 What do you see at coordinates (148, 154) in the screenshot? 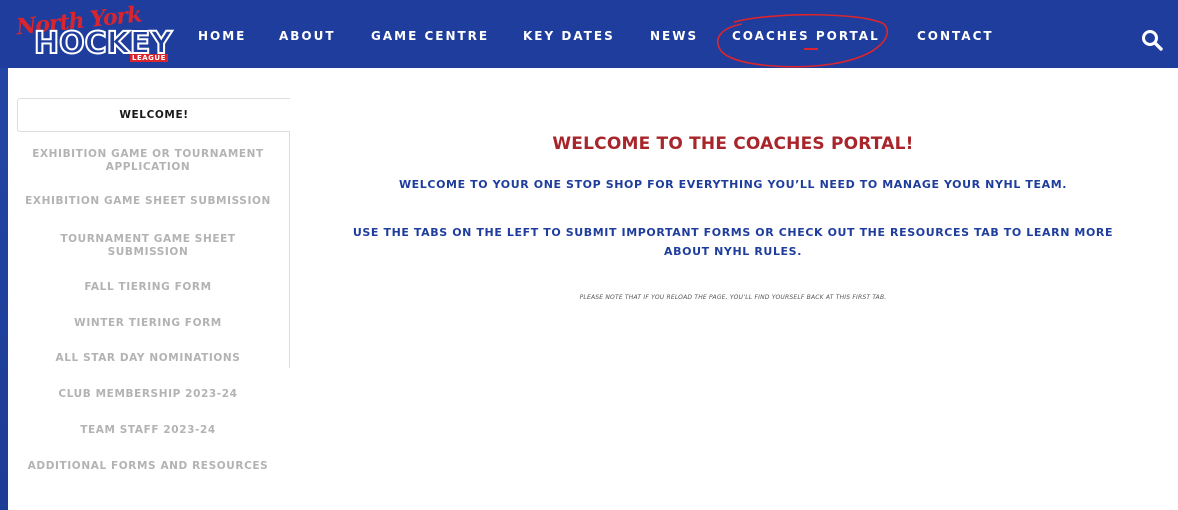
I see `tab-label-line: EXHIBITION GAME OR TOURNAMENT` at bounding box center [148, 154].